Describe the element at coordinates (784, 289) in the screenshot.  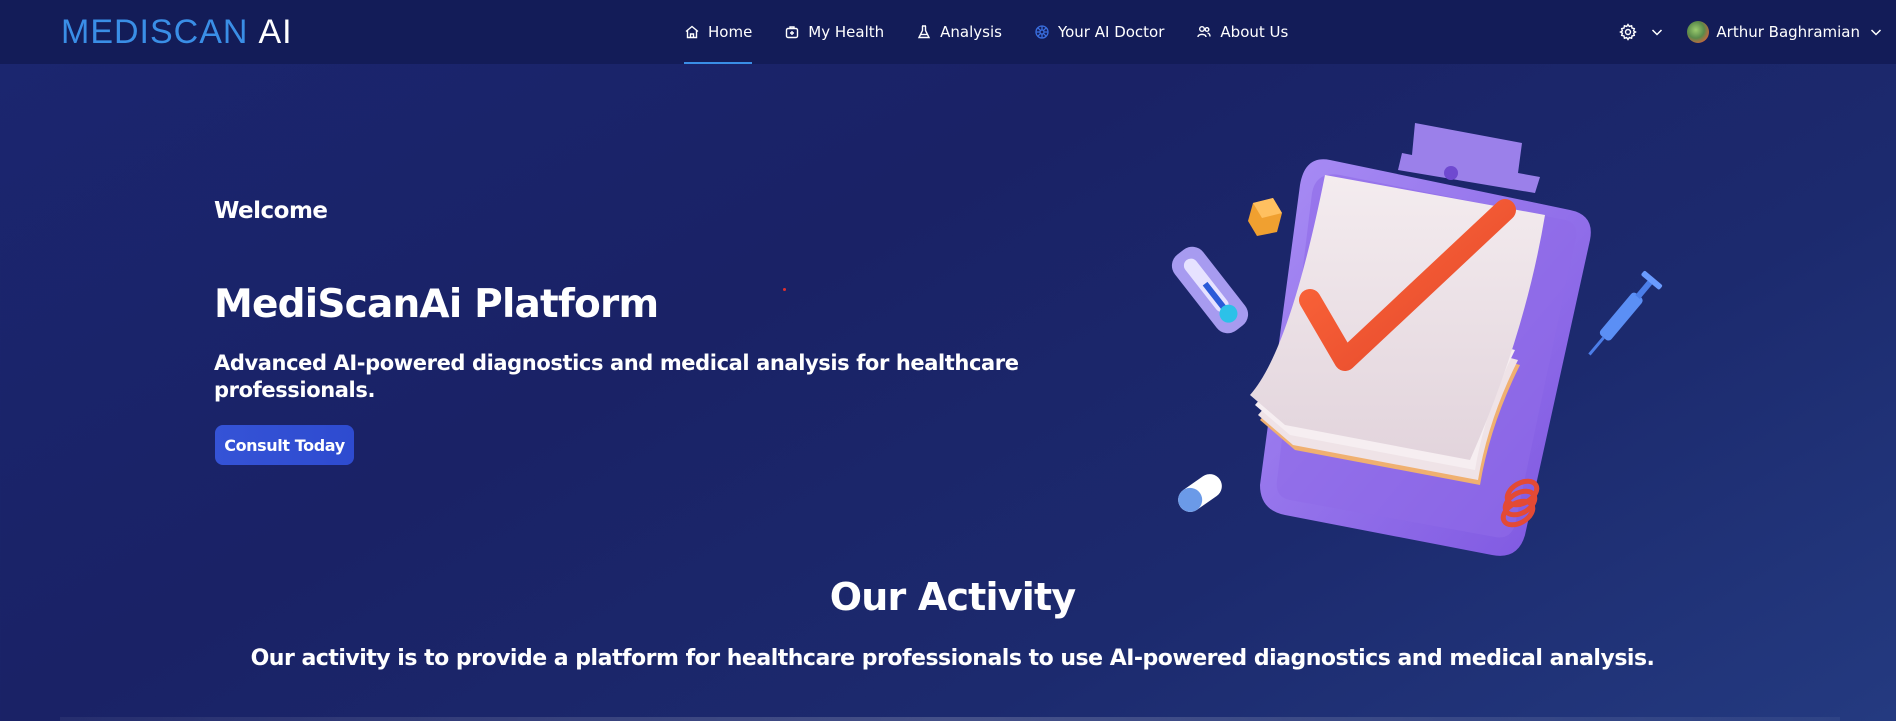
I see `decorative-dot` at that location.